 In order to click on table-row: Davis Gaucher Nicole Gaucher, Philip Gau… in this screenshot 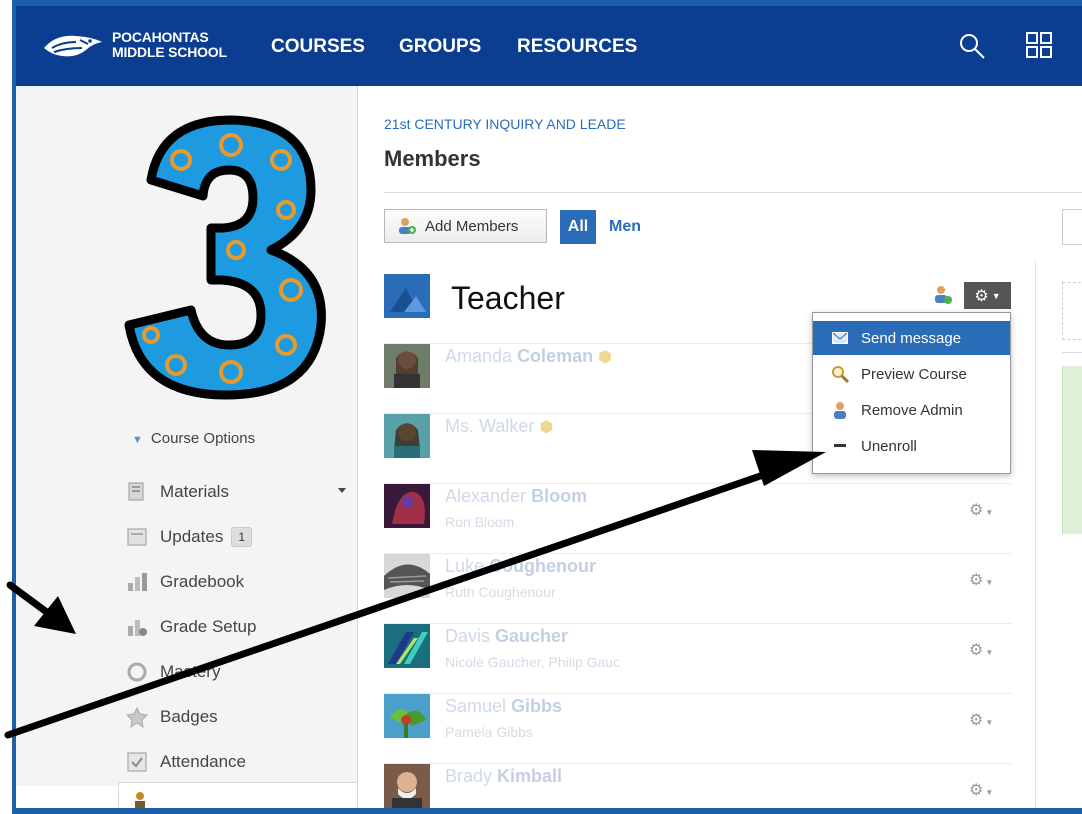, I will do `click(698, 659)`.